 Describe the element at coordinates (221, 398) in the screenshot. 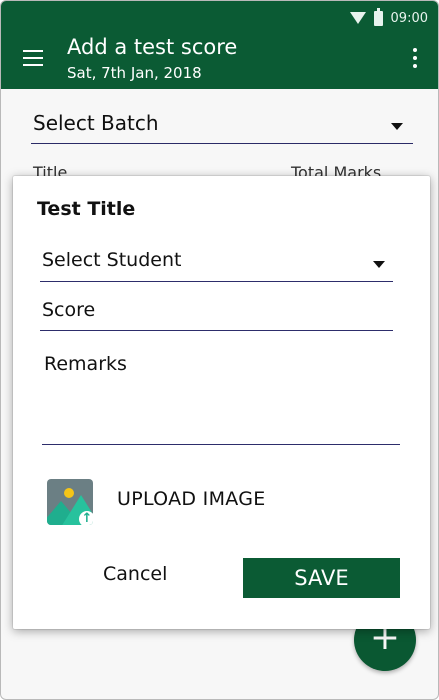

I see `remarks-input: Remarks` at that location.